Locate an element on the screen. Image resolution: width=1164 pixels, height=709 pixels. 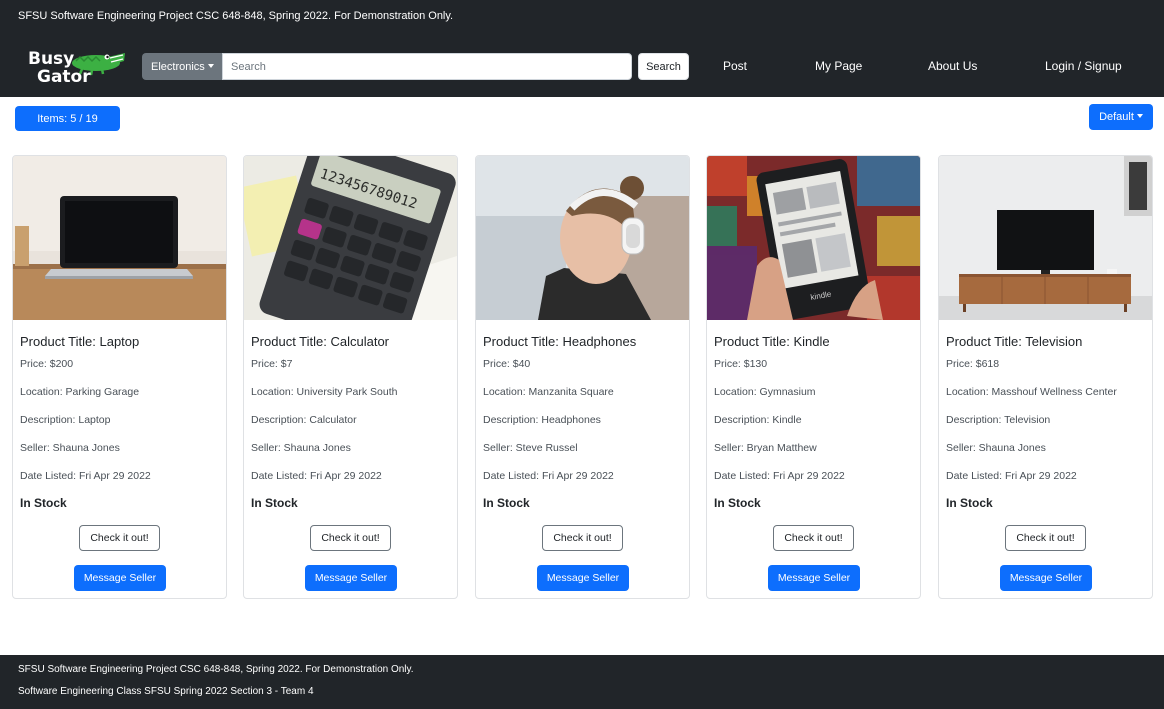
search-input is located at coordinates (427, 66).